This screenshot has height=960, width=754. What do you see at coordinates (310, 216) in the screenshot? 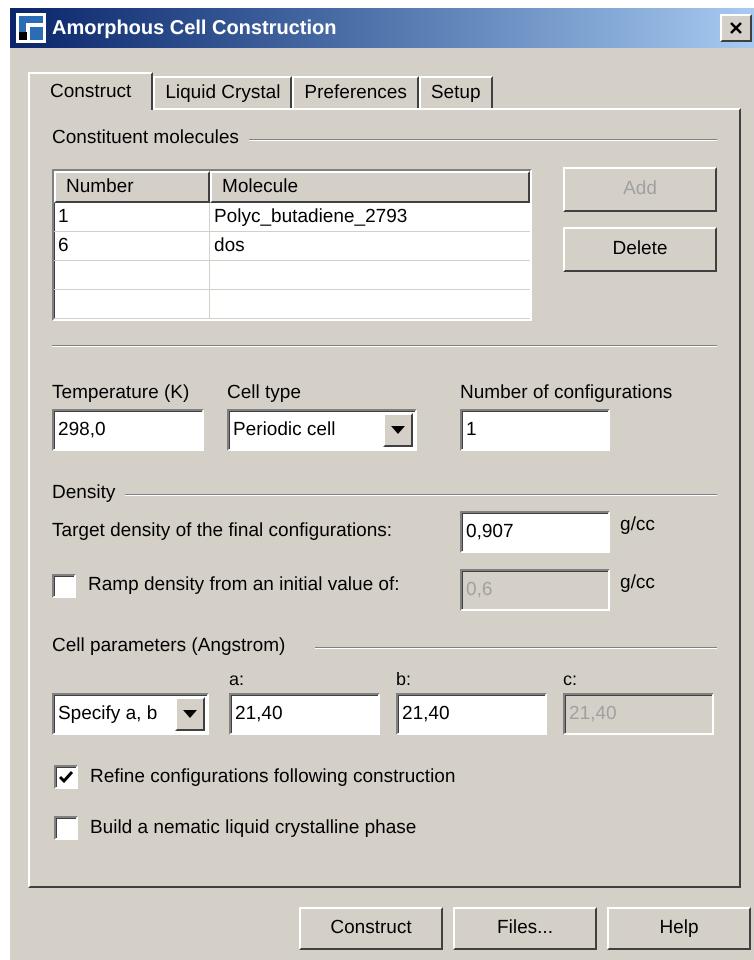
I see `table-cell-text: Polyc_butadiene_2793` at bounding box center [310, 216].